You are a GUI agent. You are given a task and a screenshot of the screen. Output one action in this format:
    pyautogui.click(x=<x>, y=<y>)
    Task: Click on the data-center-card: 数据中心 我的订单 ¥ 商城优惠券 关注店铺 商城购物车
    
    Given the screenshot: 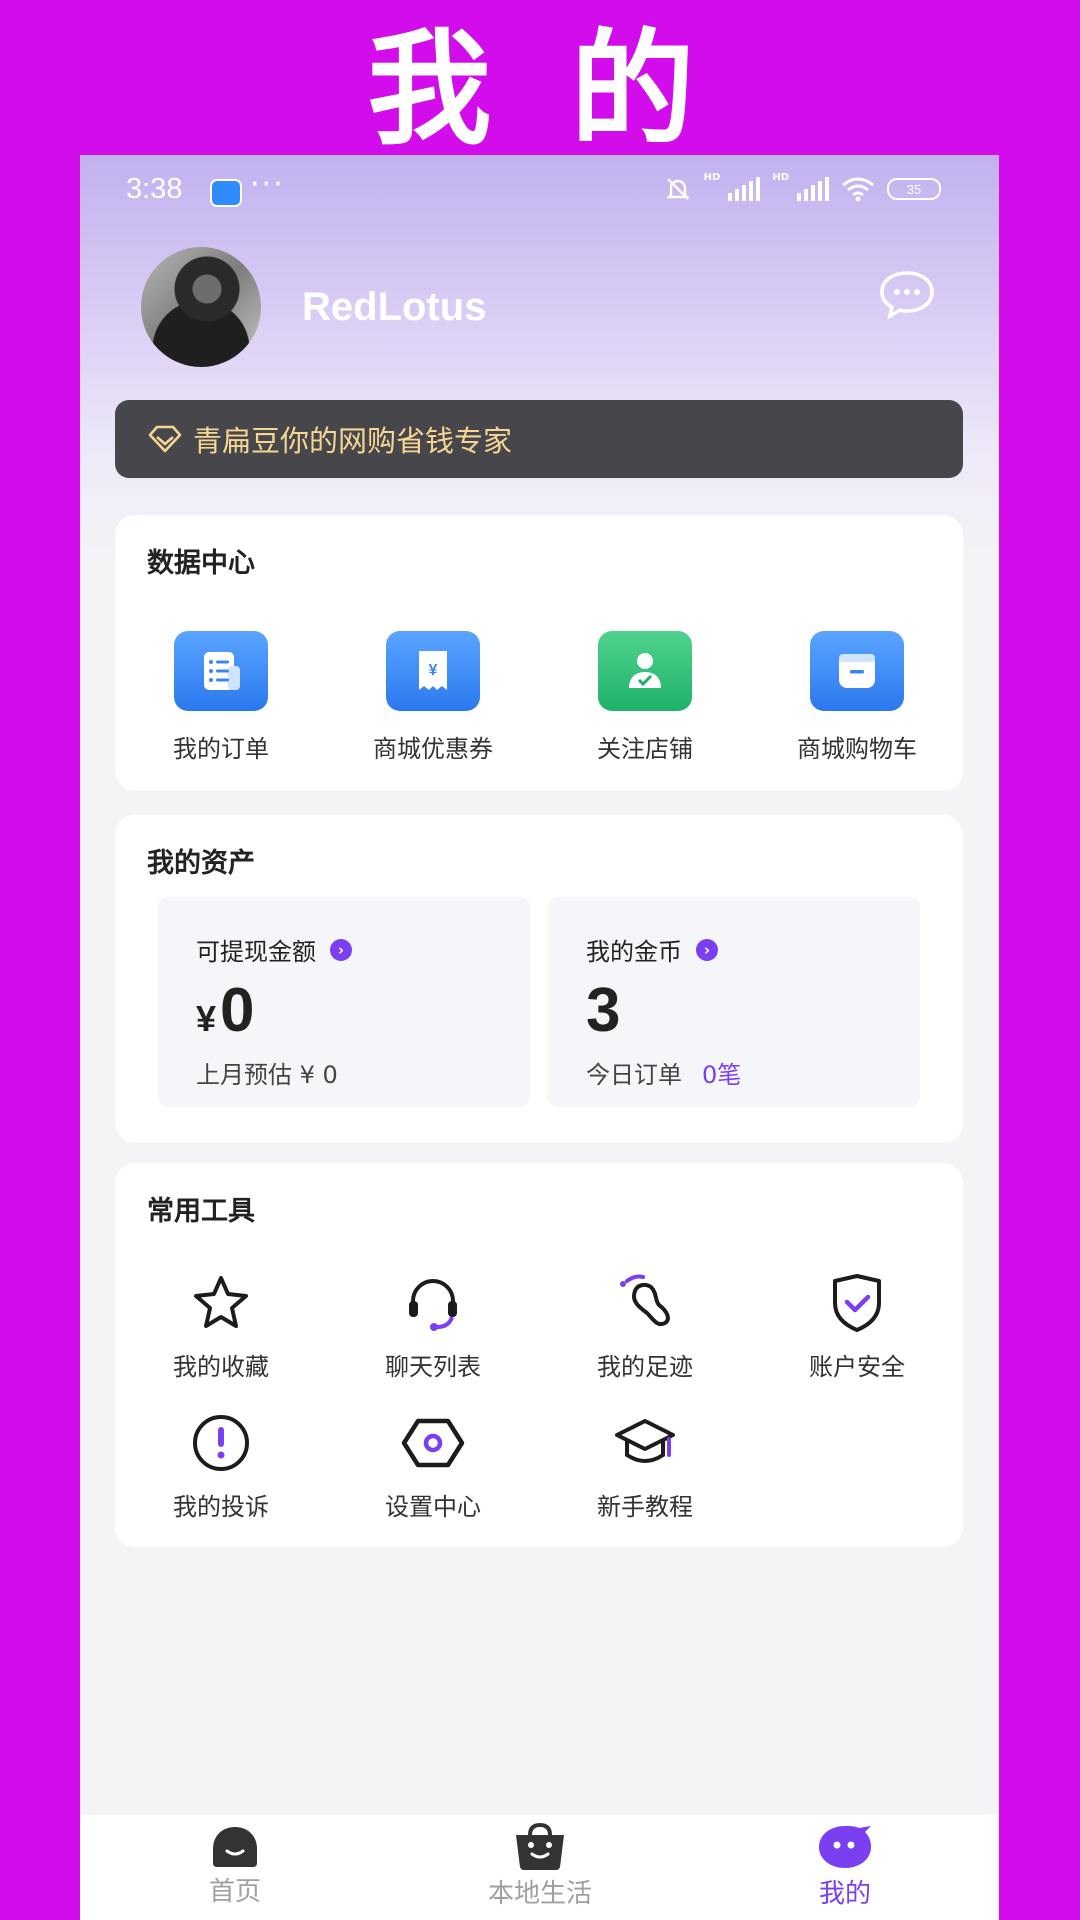 What is the action you would take?
    pyautogui.click(x=539, y=653)
    